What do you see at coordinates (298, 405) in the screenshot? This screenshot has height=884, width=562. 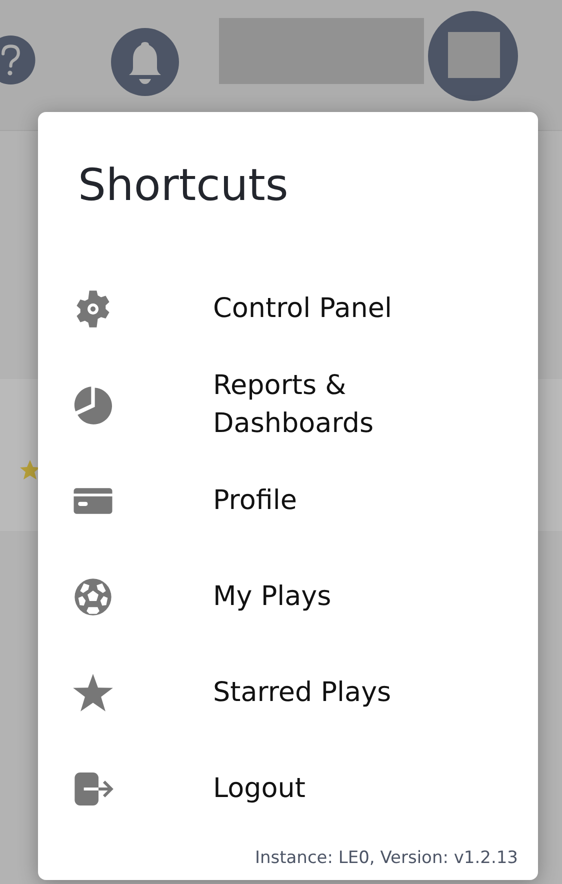 I see `menu-item: Reports & Dashboards` at bounding box center [298, 405].